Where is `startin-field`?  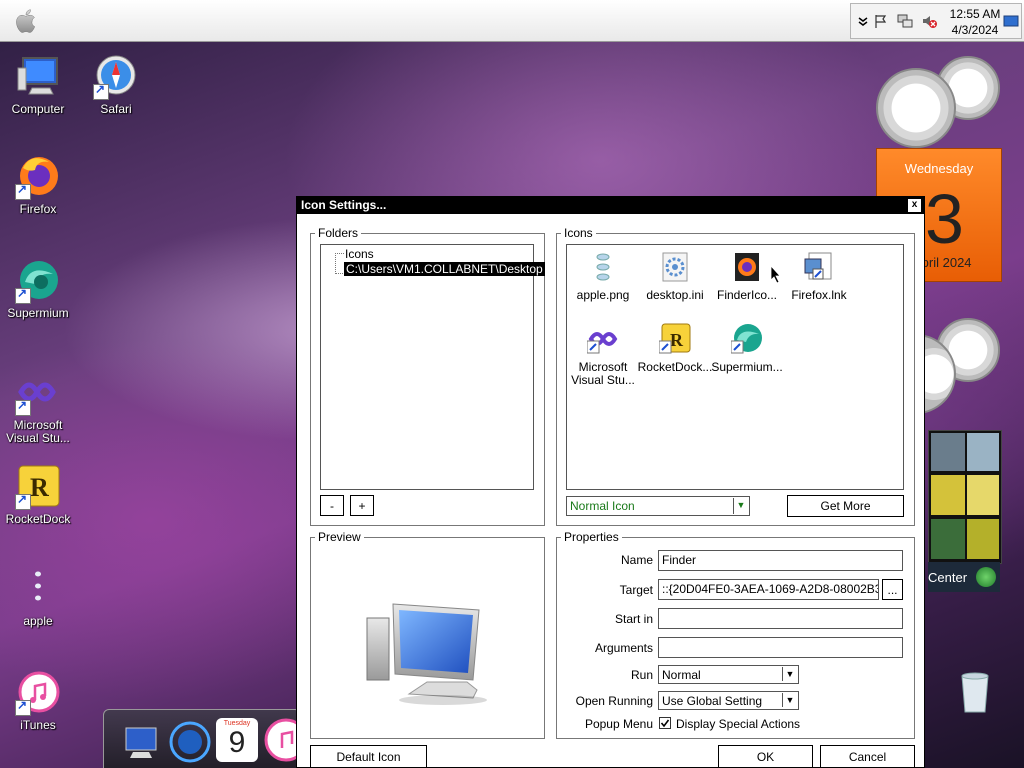 startin-field is located at coordinates (780, 618).